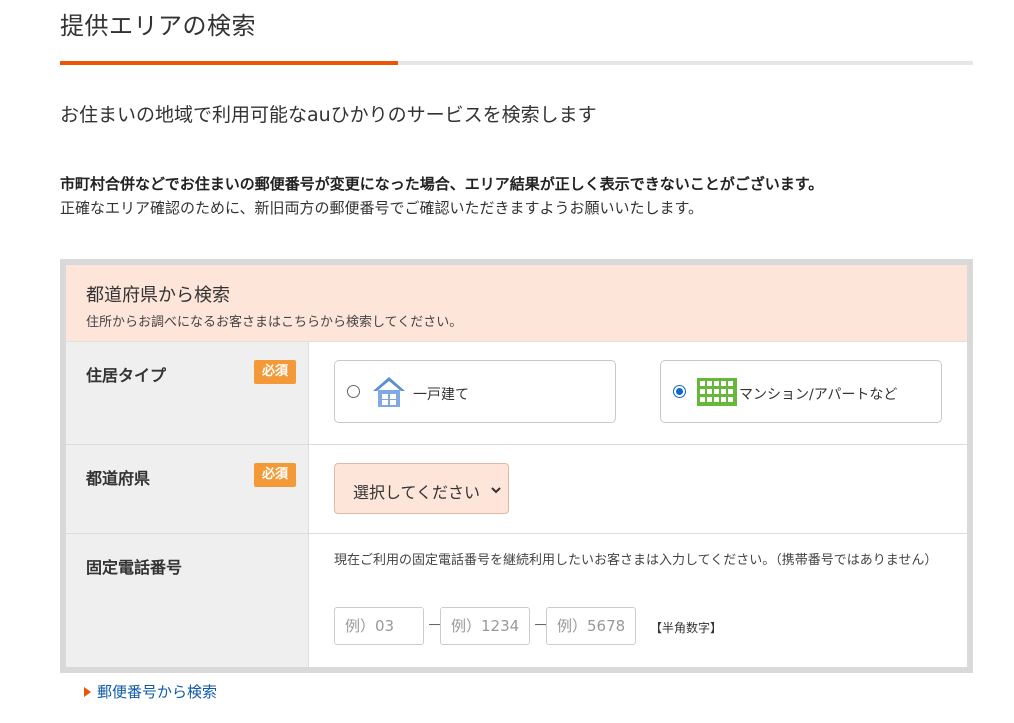 The width and height of the screenshot is (1014, 723). I want to click on prefecture-row: 都道府県 必須 選択してください, so click(516, 489).